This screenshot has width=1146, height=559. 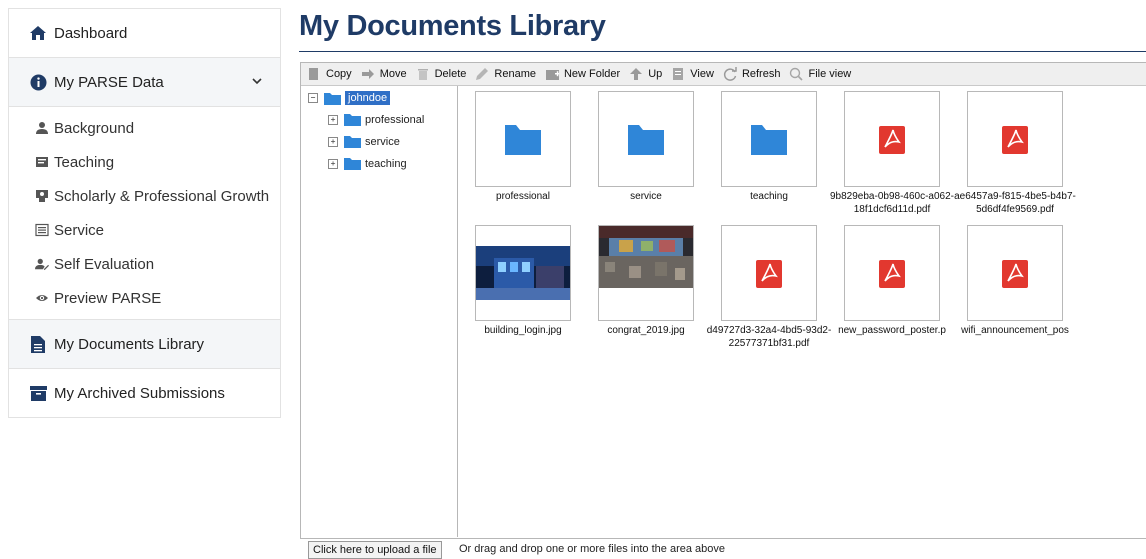 I want to click on up-label: Up, so click(x=655, y=74).